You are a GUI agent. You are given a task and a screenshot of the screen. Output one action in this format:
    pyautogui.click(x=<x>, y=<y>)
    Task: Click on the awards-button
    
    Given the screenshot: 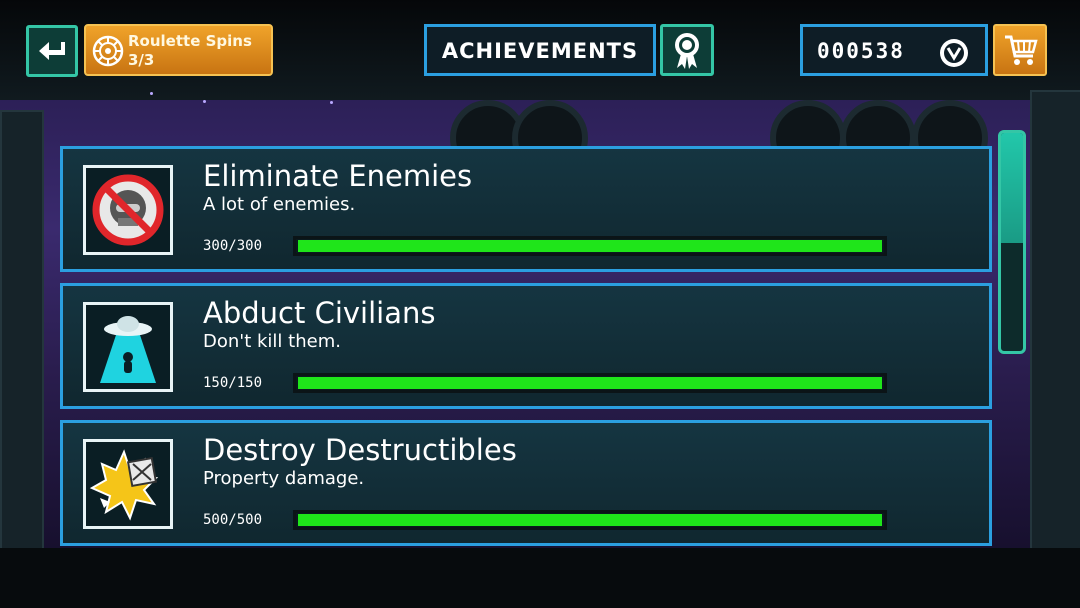 What is the action you would take?
    pyautogui.click(x=687, y=50)
    